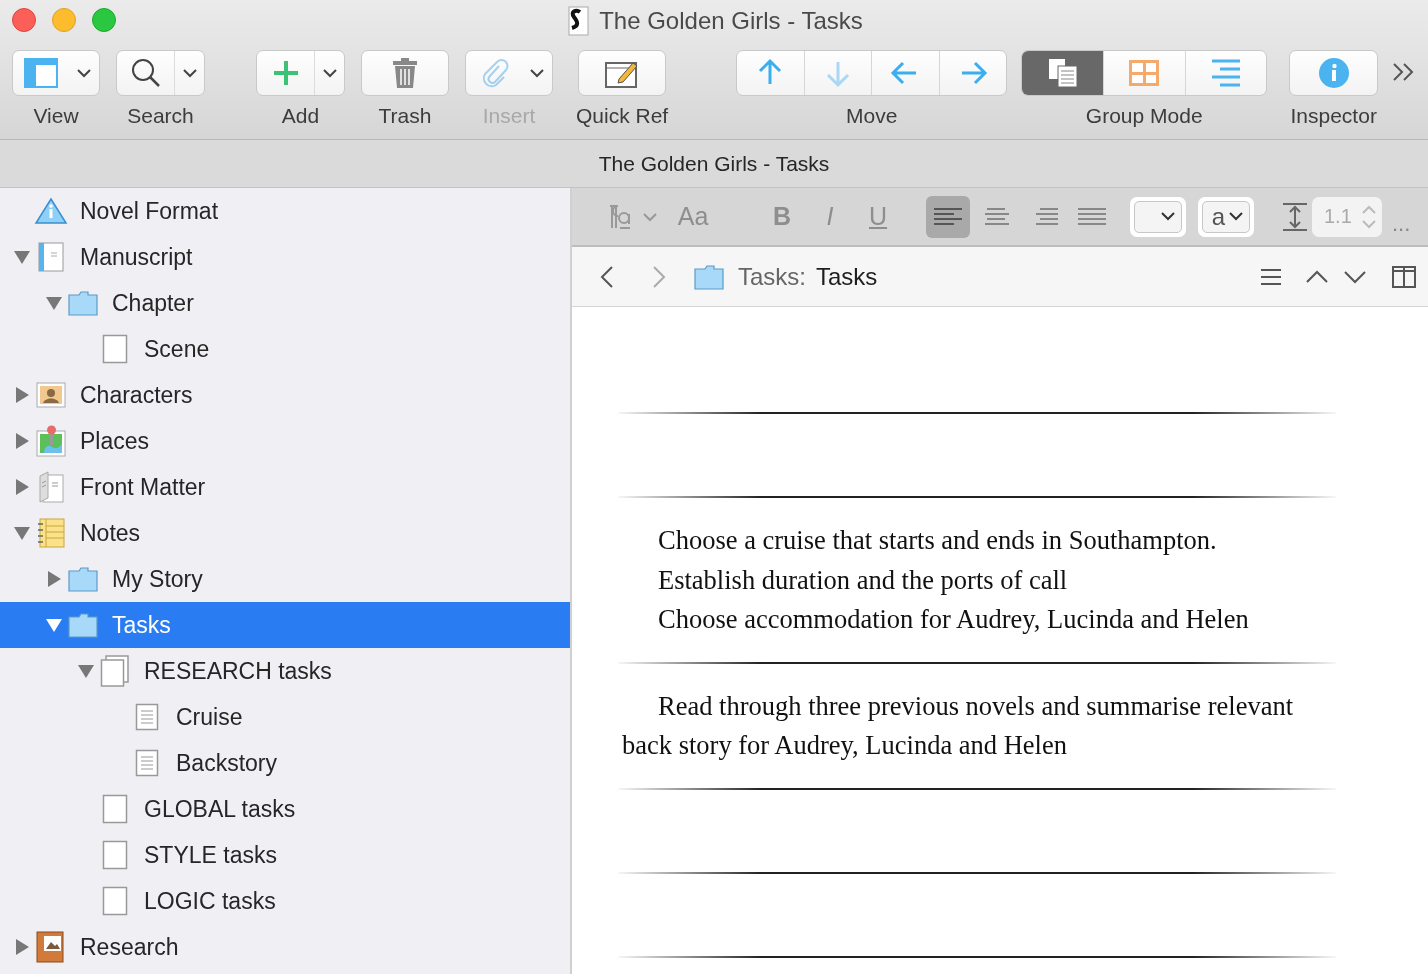 This screenshot has height=974, width=1428. What do you see at coordinates (285, 579) in the screenshot?
I see `binder-item: My Story` at bounding box center [285, 579].